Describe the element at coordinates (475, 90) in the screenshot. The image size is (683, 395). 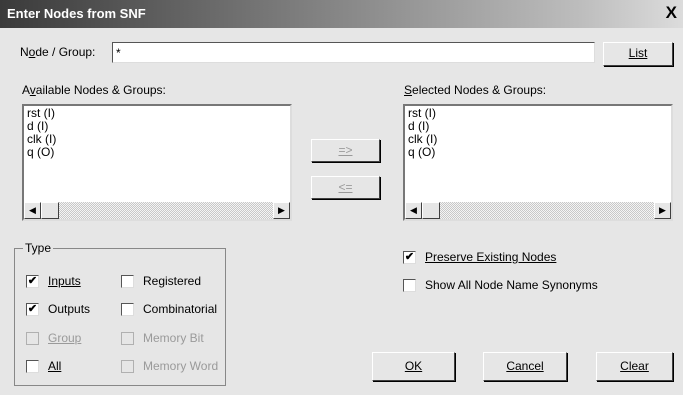
I see `selected-nodes-label: Selected Nodes & Groups:` at that location.